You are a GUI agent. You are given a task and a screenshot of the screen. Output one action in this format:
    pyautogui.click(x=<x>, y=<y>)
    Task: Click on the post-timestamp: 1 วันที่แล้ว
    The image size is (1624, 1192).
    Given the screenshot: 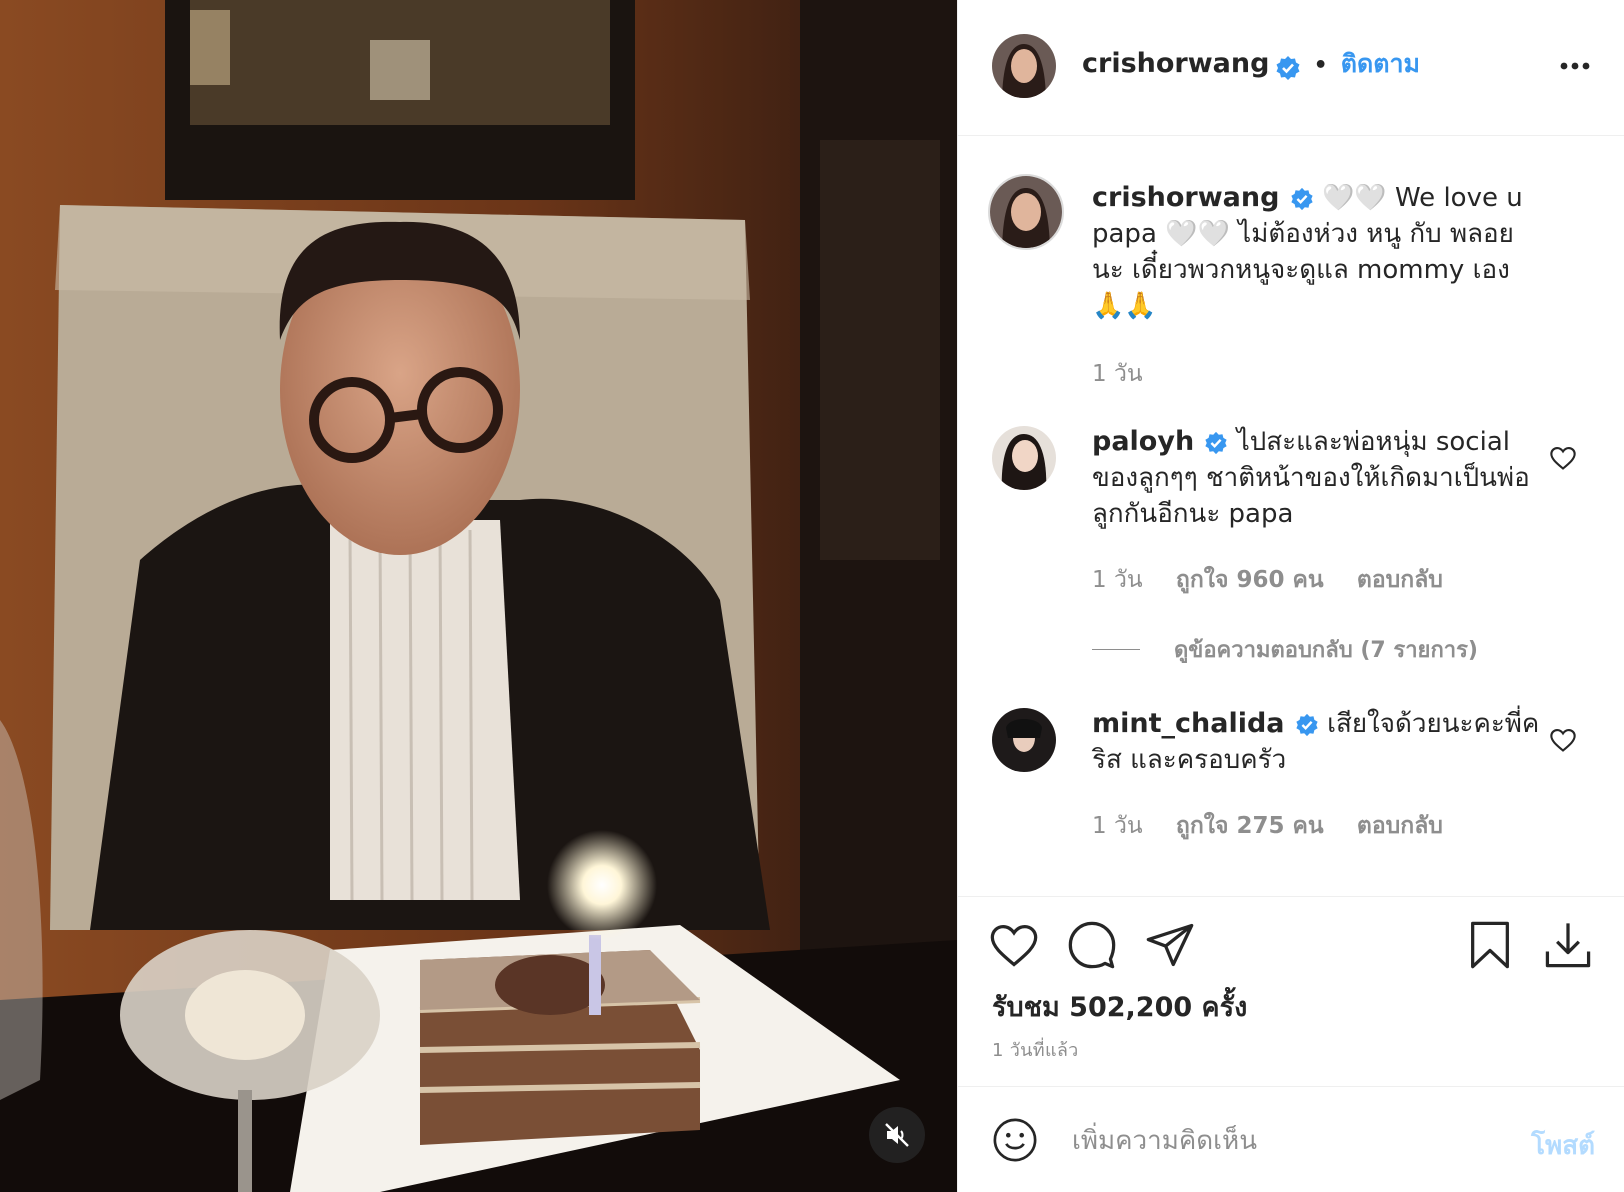 What is the action you would take?
    pyautogui.click(x=1035, y=1049)
    